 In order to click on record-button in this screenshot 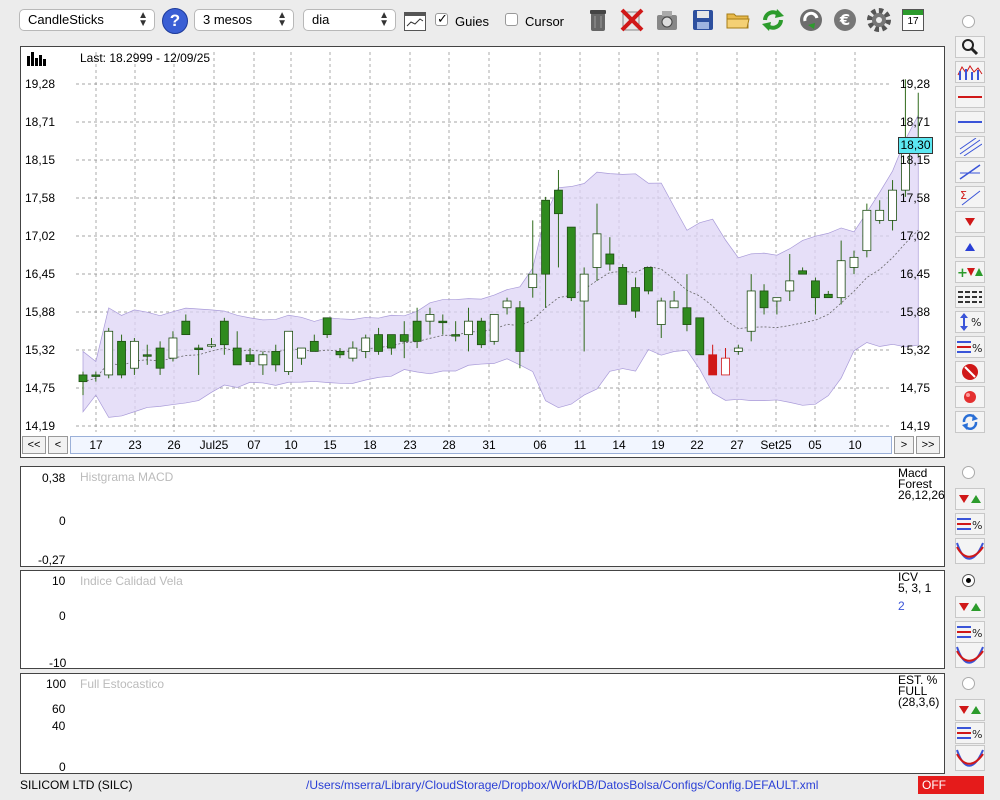, I will do `click(970, 397)`.